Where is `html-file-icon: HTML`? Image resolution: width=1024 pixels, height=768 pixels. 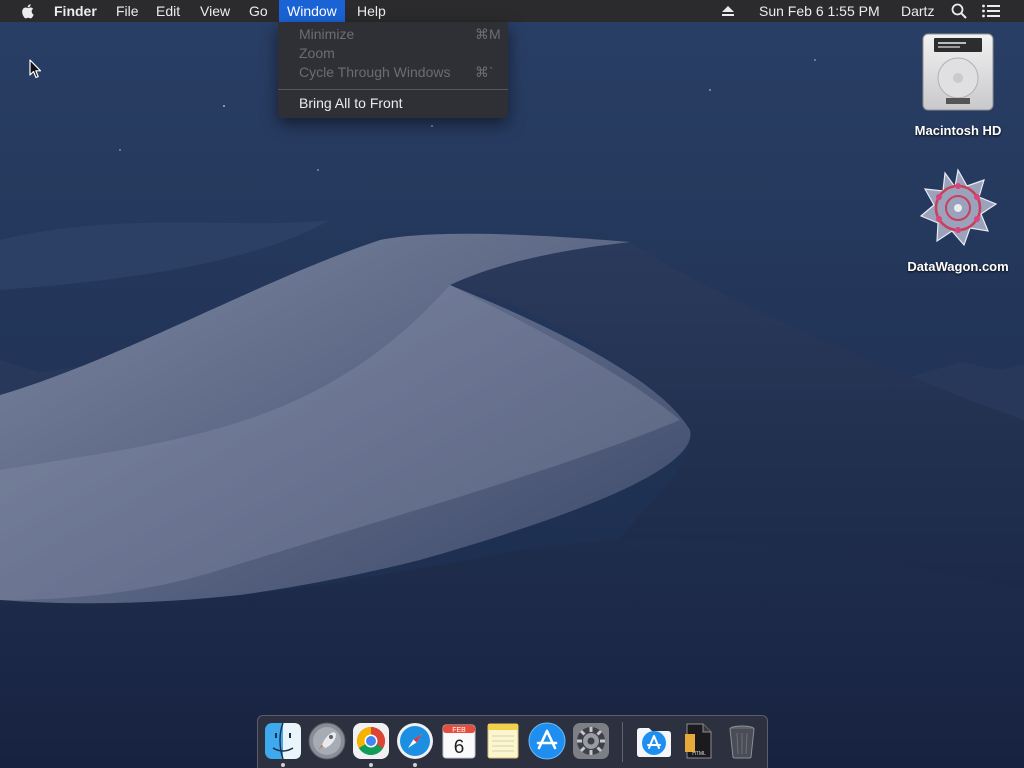
html-file-icon: HTML is located at coordinates (698, 741).